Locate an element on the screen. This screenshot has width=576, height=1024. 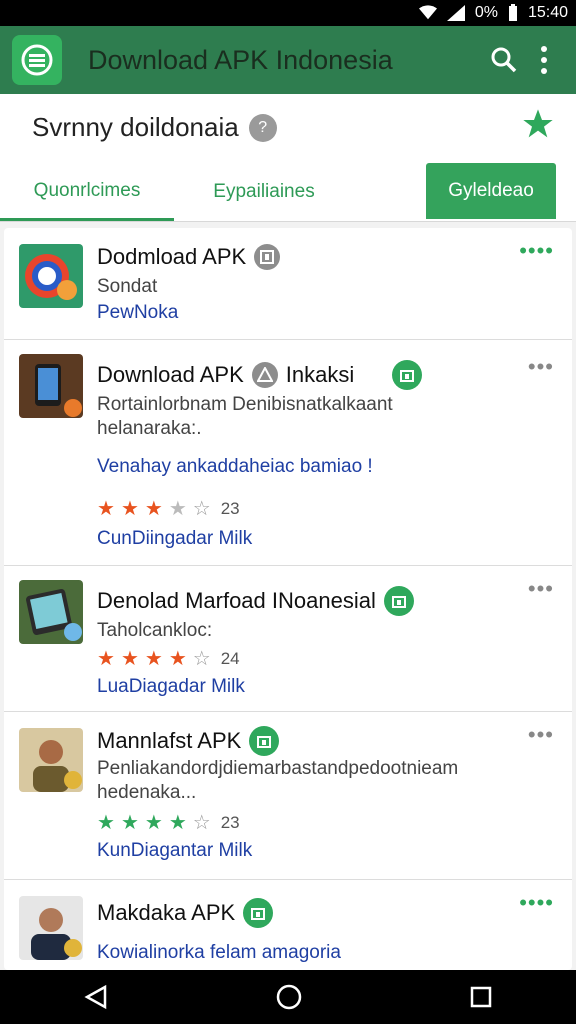
app-subtitle: Taholcankloc: is located at coordinates (155, 630).